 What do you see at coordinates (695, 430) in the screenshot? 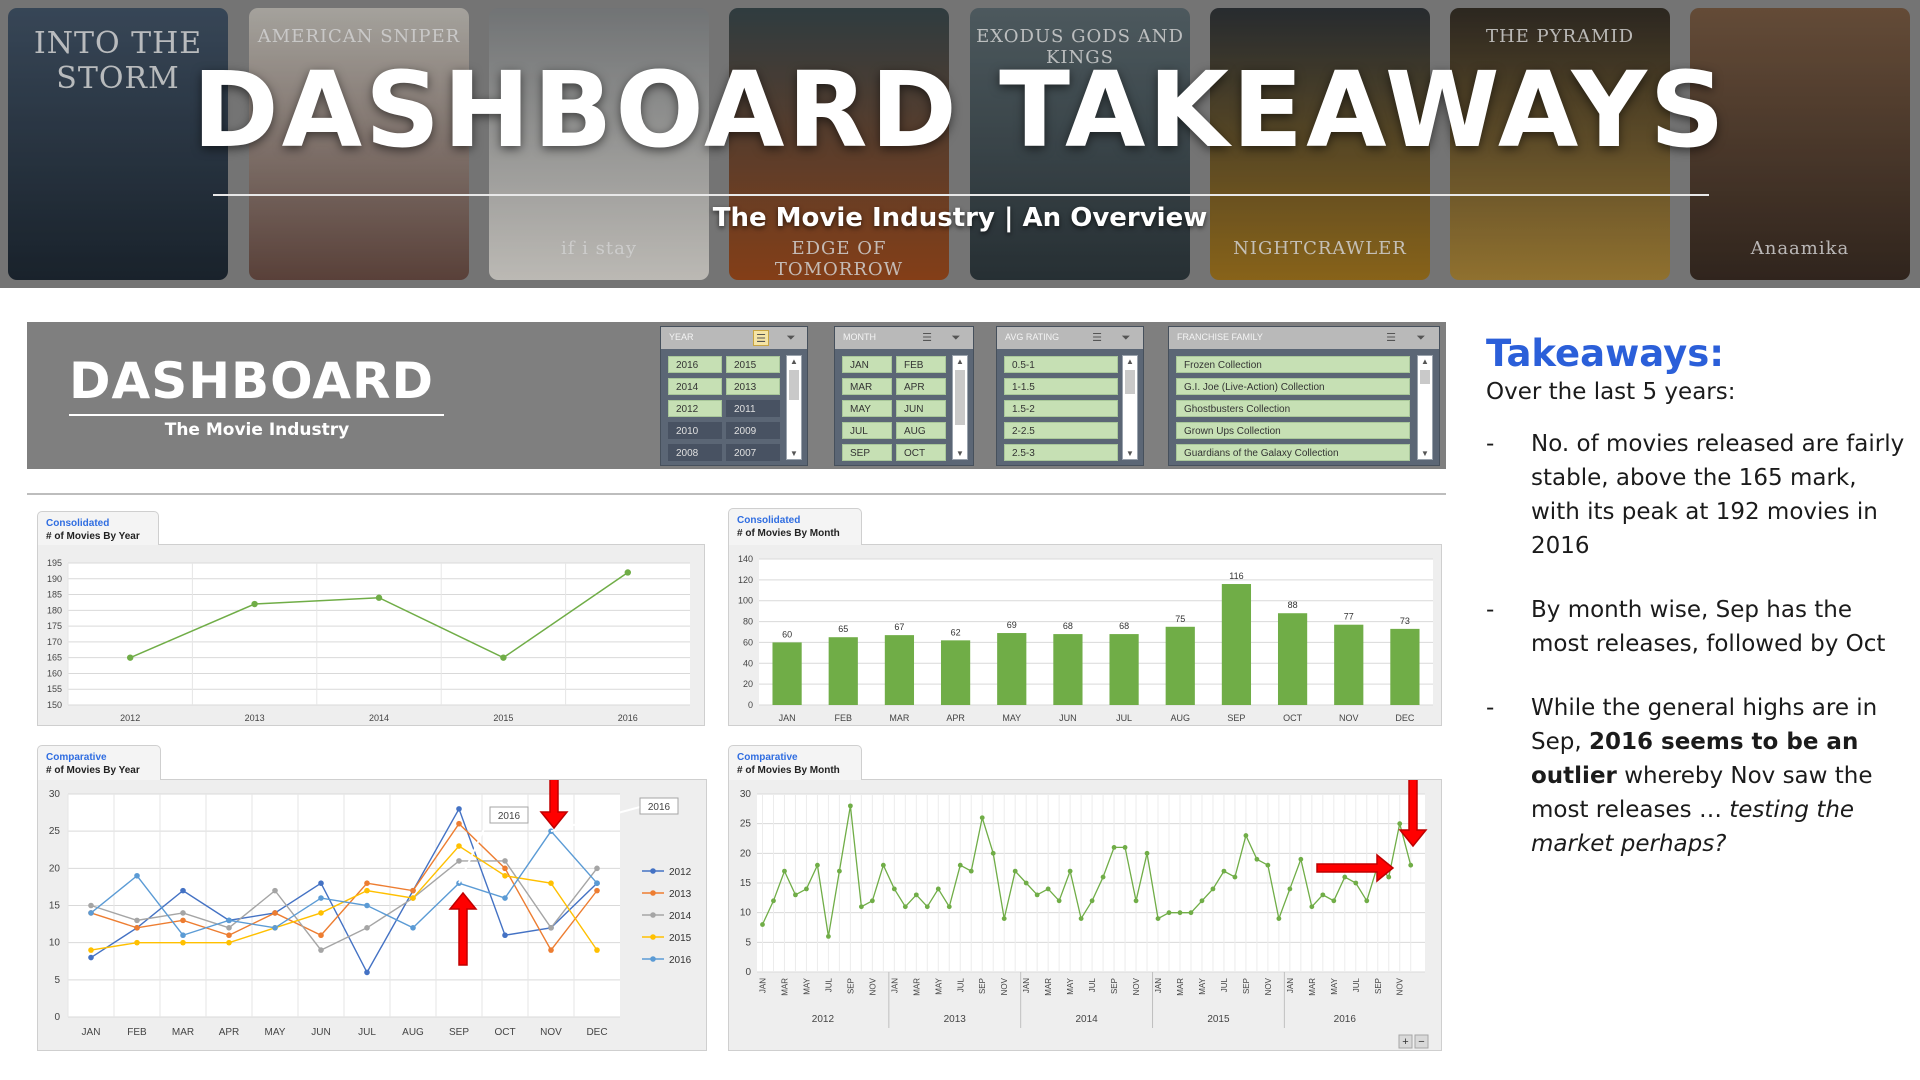
I see `slicer-item: 2010` at bounding box center [695, 430].